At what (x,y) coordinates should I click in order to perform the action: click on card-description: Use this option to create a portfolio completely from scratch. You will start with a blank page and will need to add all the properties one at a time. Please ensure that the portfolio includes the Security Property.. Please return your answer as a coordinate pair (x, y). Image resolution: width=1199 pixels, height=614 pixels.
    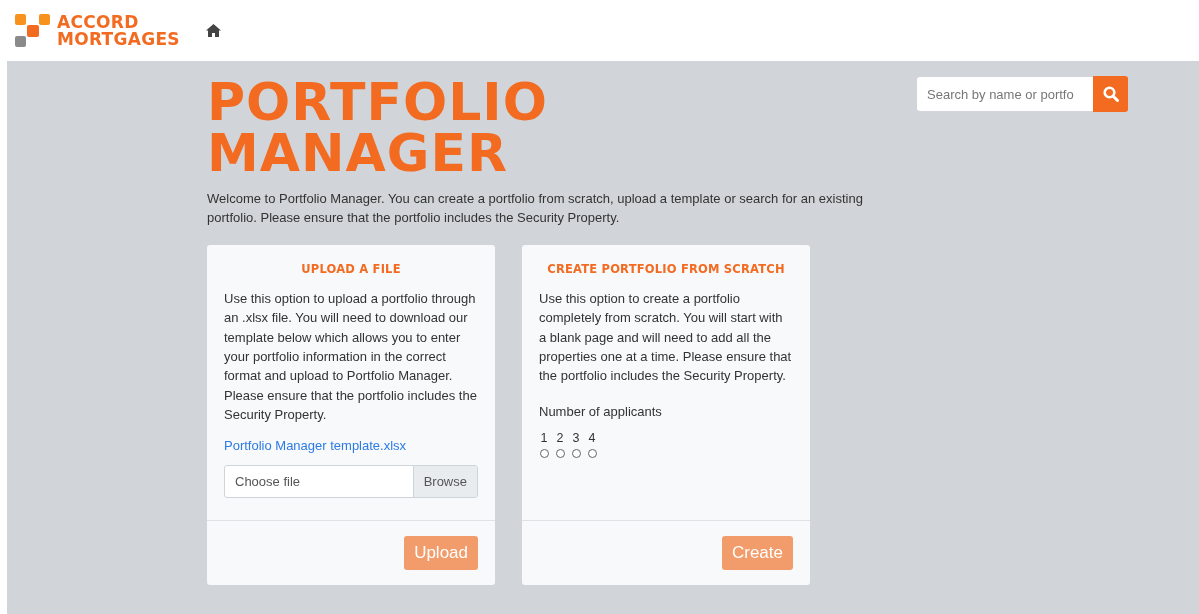
    Looking at the image, I should click on (666, 337).